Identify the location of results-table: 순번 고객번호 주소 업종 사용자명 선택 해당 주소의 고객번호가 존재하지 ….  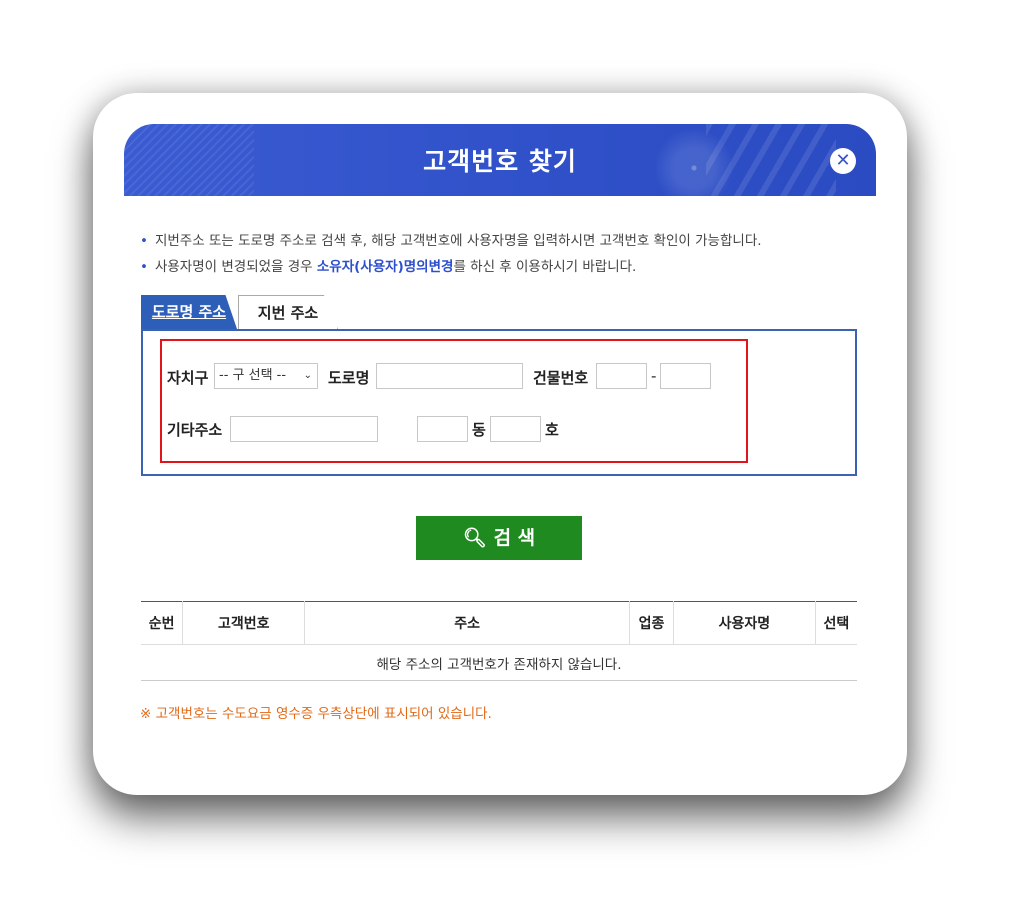
(499, 641).